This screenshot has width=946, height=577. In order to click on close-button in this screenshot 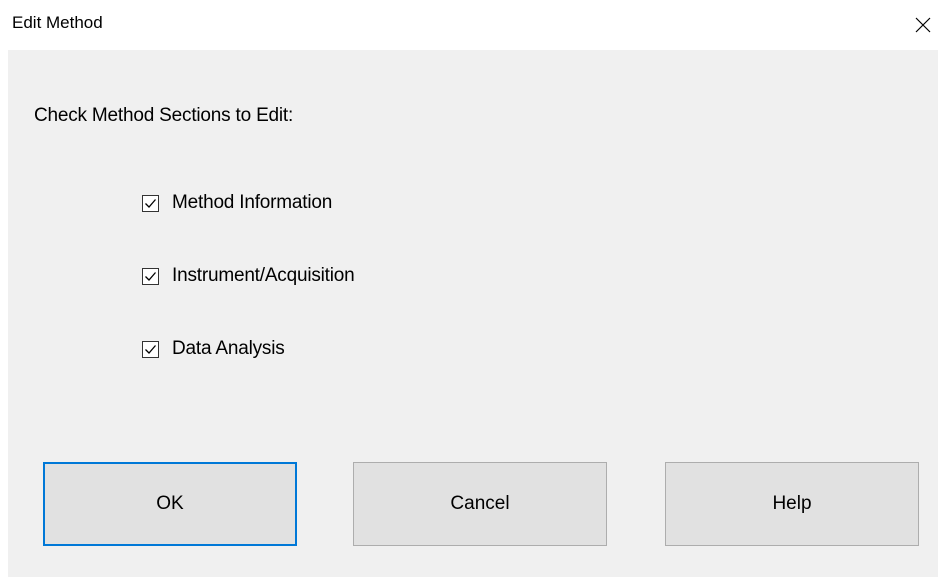, I will do `click(923, 25)`.